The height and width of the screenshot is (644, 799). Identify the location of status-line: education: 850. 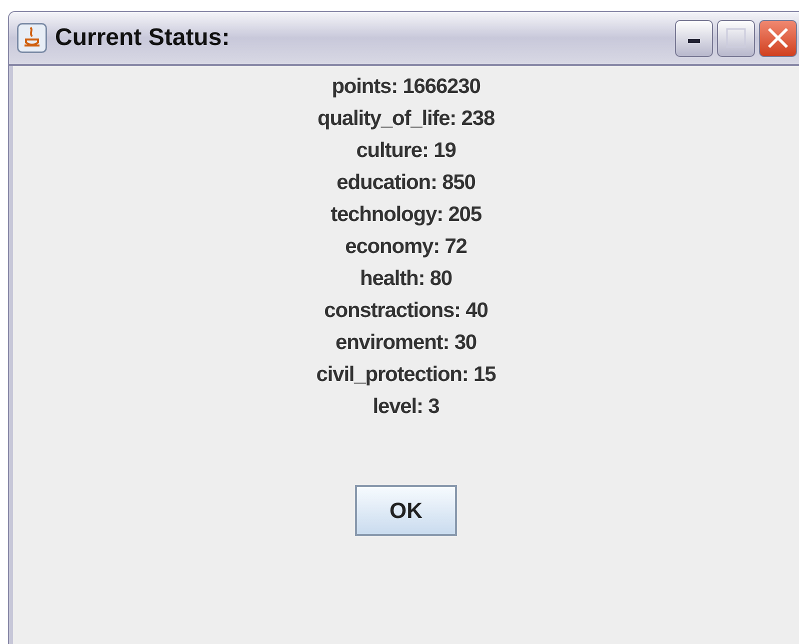
(406, 183).